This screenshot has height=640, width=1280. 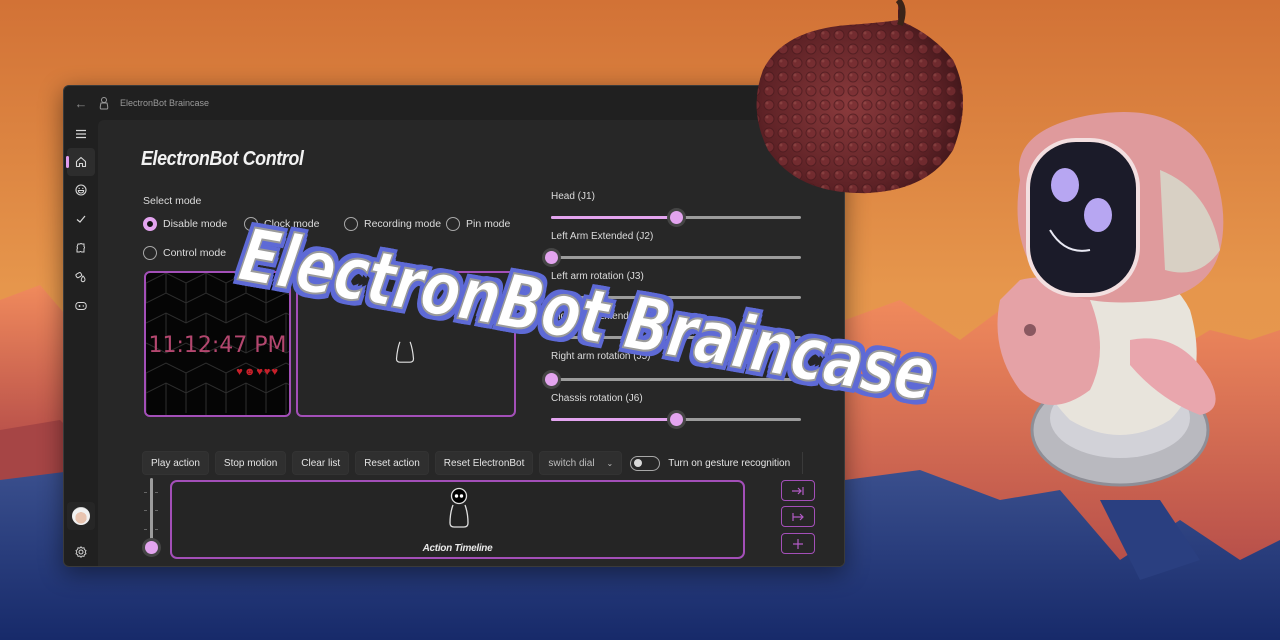 I want to click on shapes-icon, so click(x=80, y=277).